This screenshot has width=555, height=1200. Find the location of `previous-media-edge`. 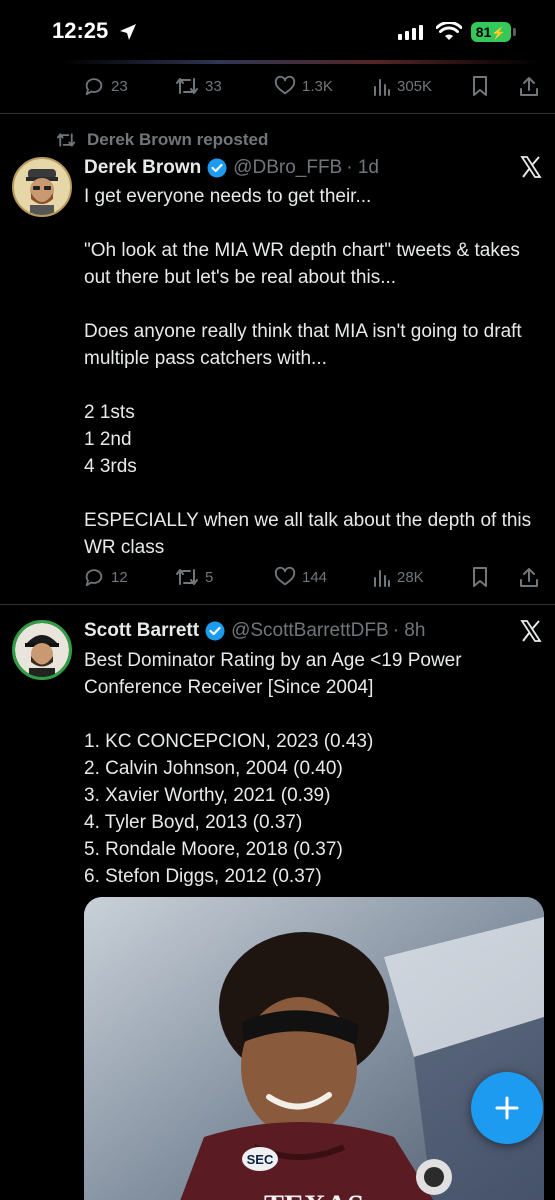

previous-media-edge is located at coordinates (300, 62).